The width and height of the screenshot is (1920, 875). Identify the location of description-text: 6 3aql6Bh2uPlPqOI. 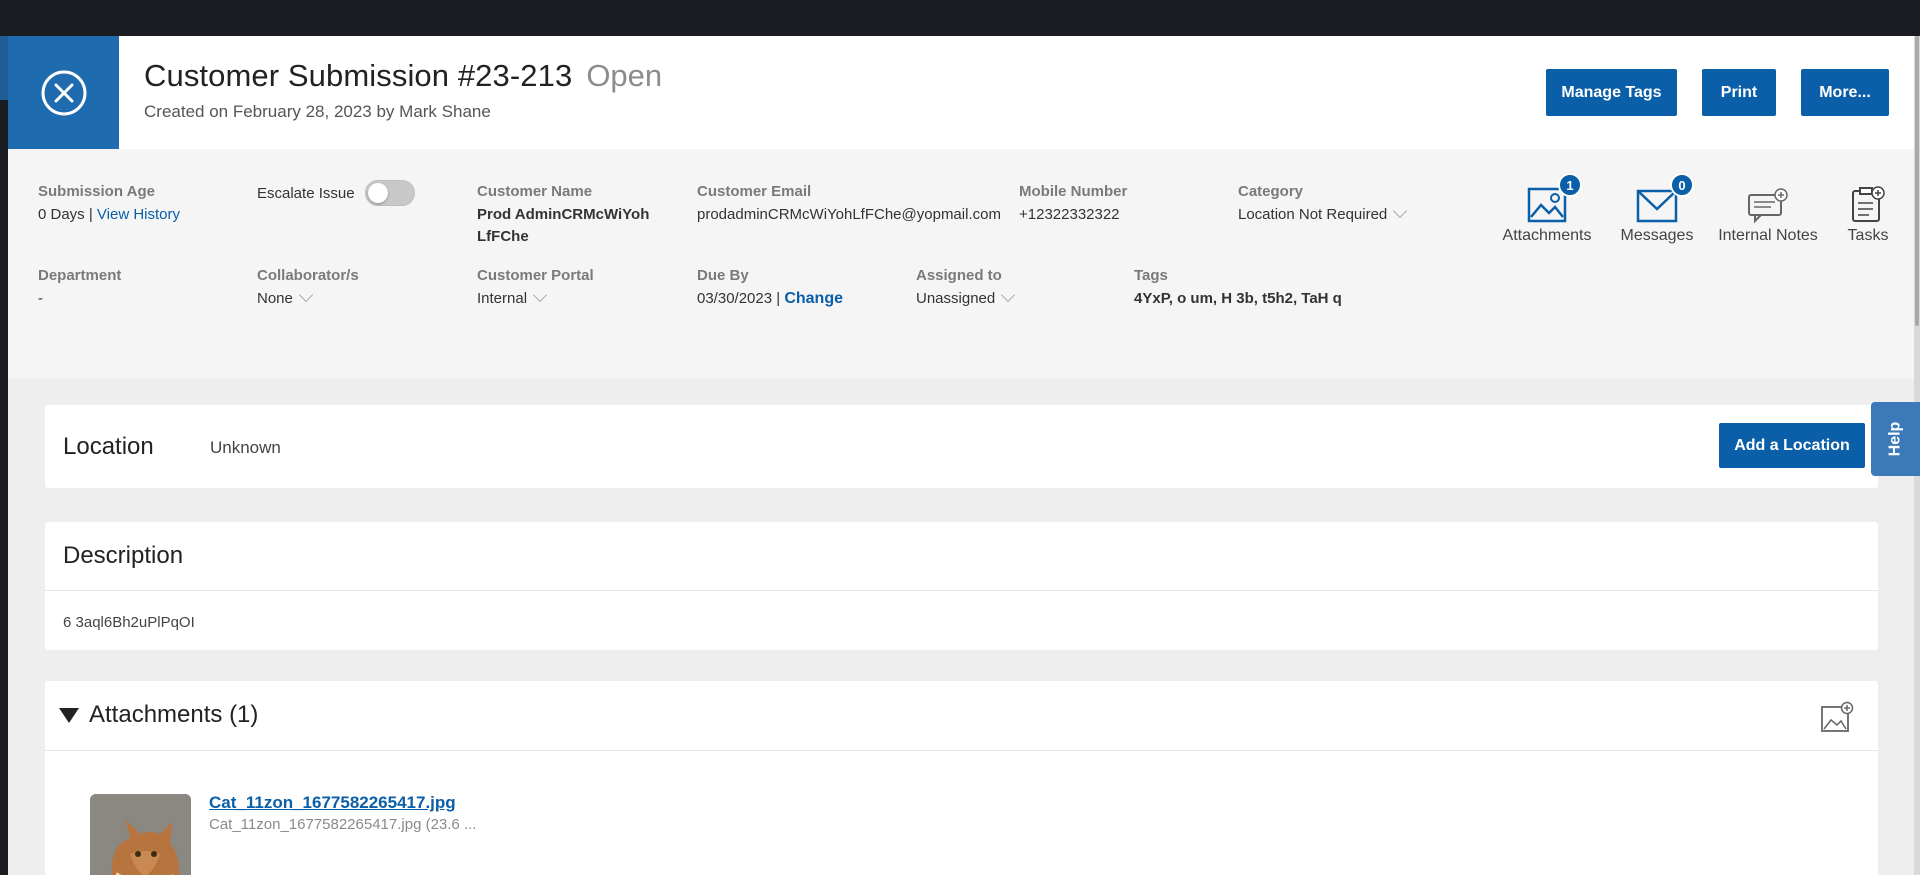
(129, 622).